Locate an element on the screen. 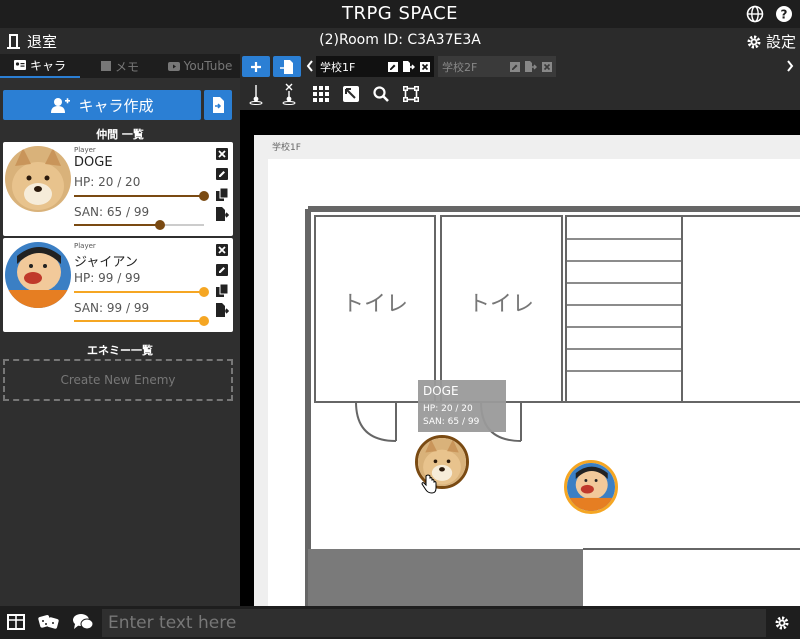 The image size is (800, 639). comments-icon is located at coordinates (83, 622).